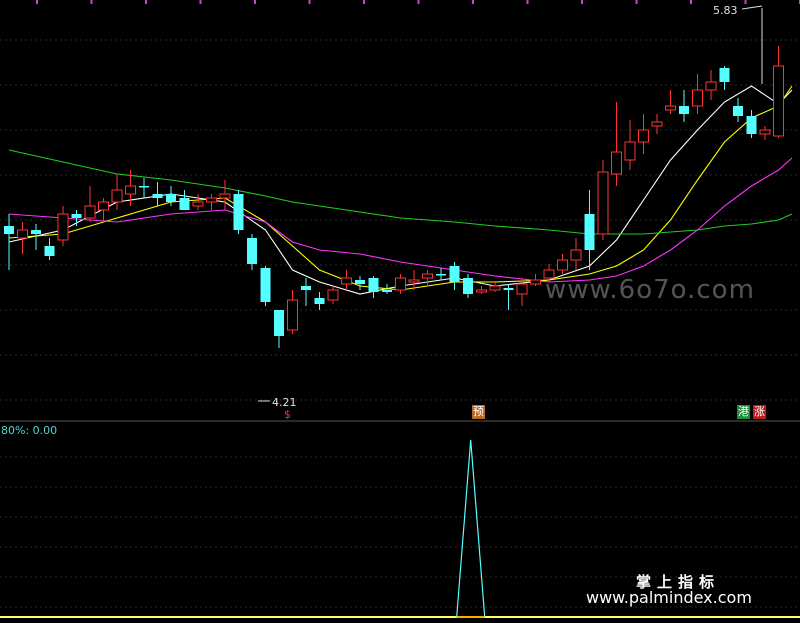 This screenshot has height=623, width=800. I want to click on max-price-label: 5.83, so click(725, 10).